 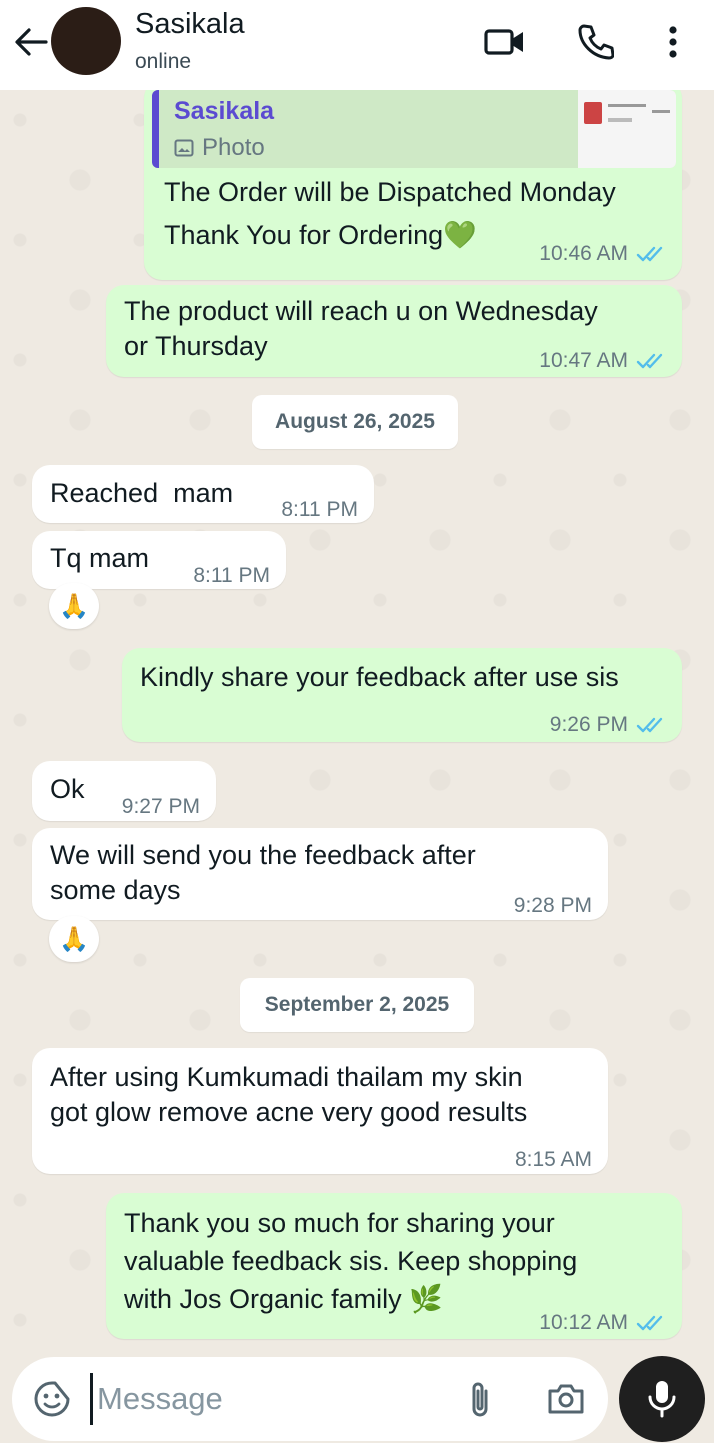 What do you see at coordinates (86, 41) in the screenshot?
I see `avatar` at bounding box center [86, 41].